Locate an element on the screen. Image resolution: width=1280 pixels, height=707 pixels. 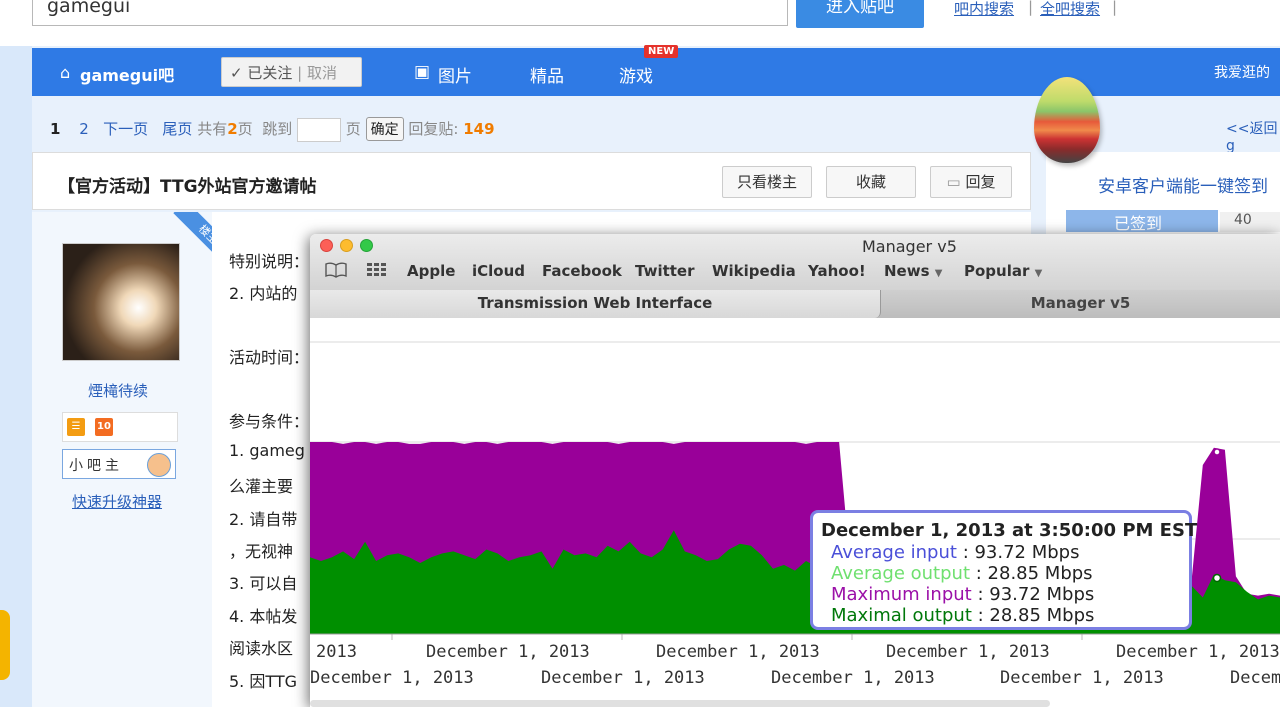
popular-label: Popular is located at coordinates (997, 271).